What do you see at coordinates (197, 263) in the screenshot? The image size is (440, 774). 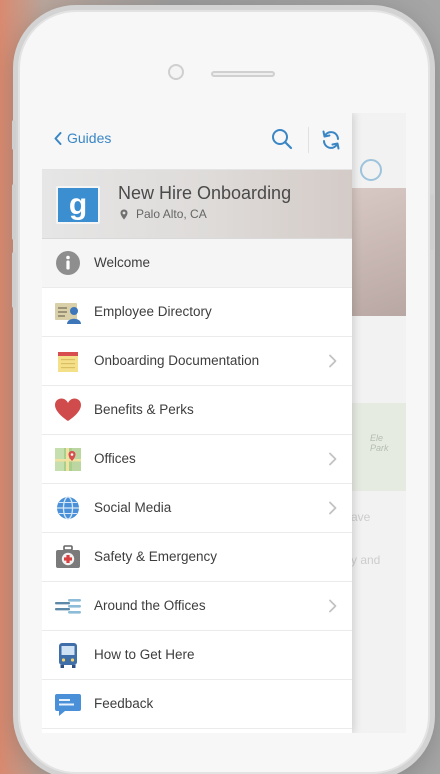 I see `menu-item-welcome: Welcome` at bounding box center [197, 263].